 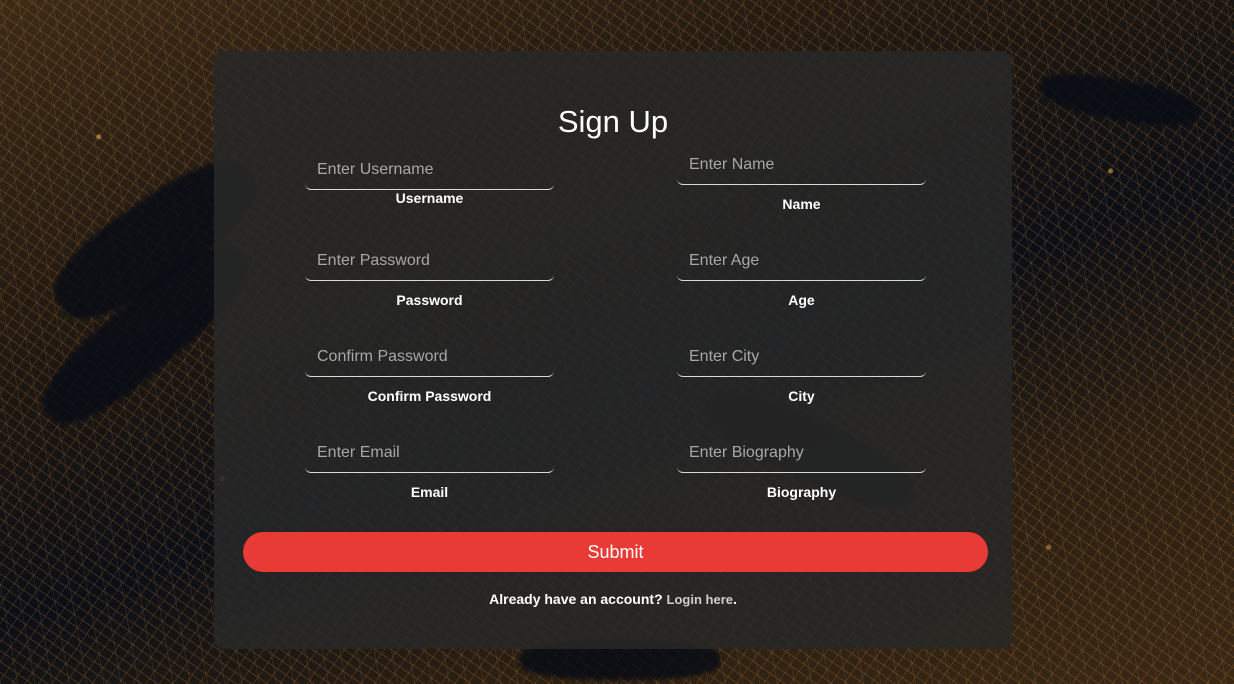 I want to click on login-prompt-period: ., so click(x=734, y=599).